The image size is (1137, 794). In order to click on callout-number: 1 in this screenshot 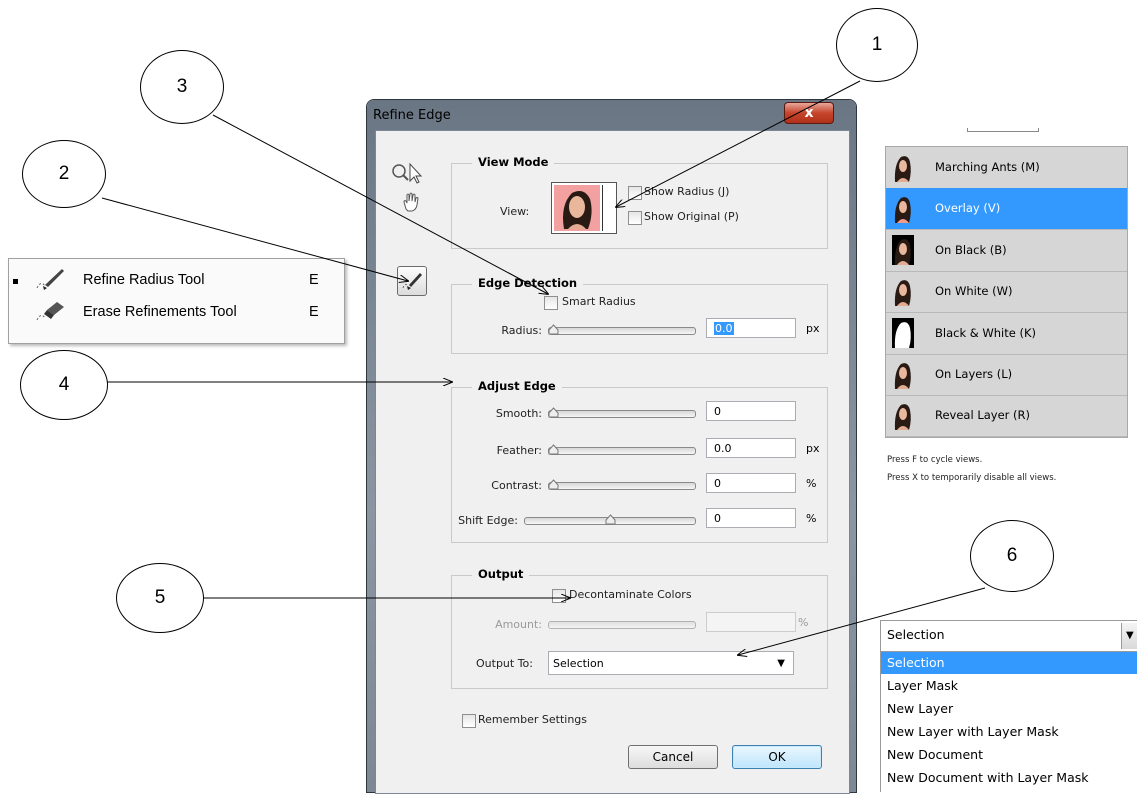, I will do `click(877, 44)`.